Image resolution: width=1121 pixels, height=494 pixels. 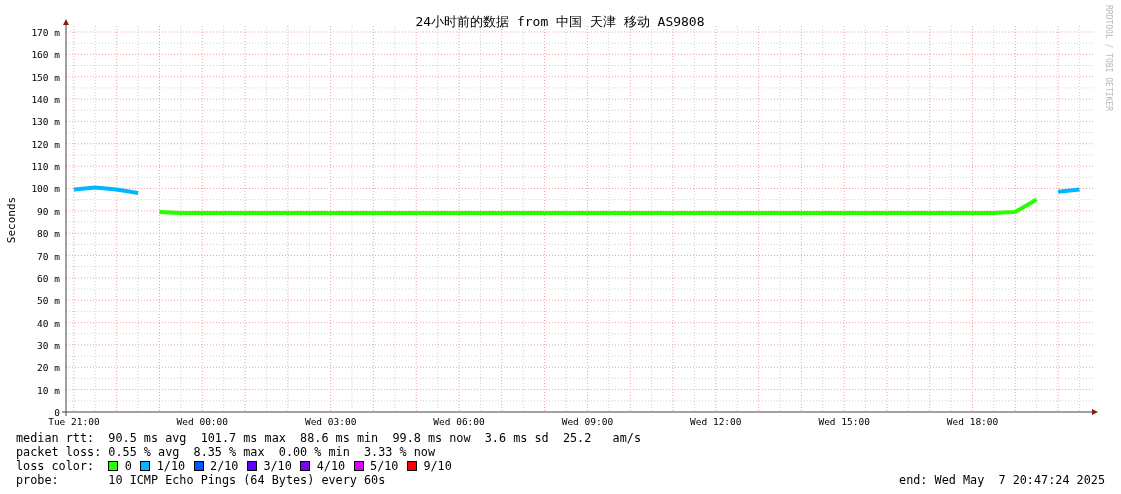 I want to click on tick-label: 90 m, so click(x=48, y=211).